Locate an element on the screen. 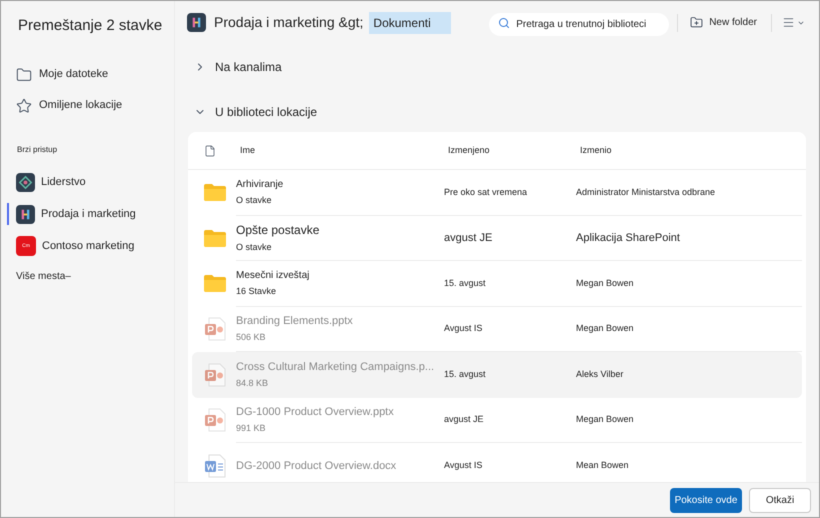 The height and width of the screenshot is (518, 820). view-options-button is located at coordinates (793, 22).